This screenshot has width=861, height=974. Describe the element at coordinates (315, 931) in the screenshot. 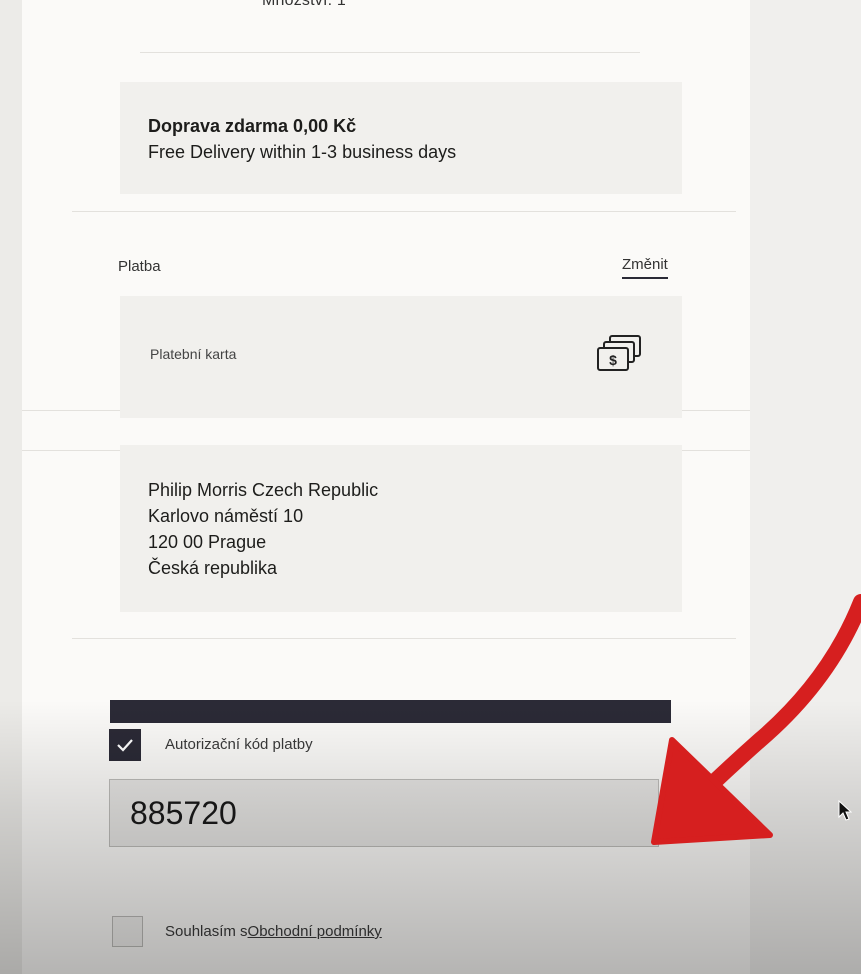

I see `terms-link: Obchodní podmínky` at that location.